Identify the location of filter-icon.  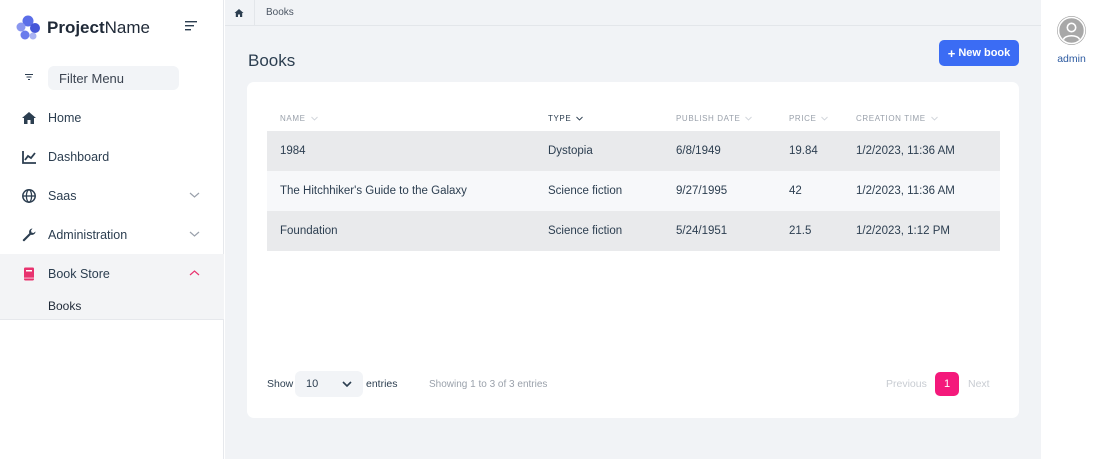
(29, 77).